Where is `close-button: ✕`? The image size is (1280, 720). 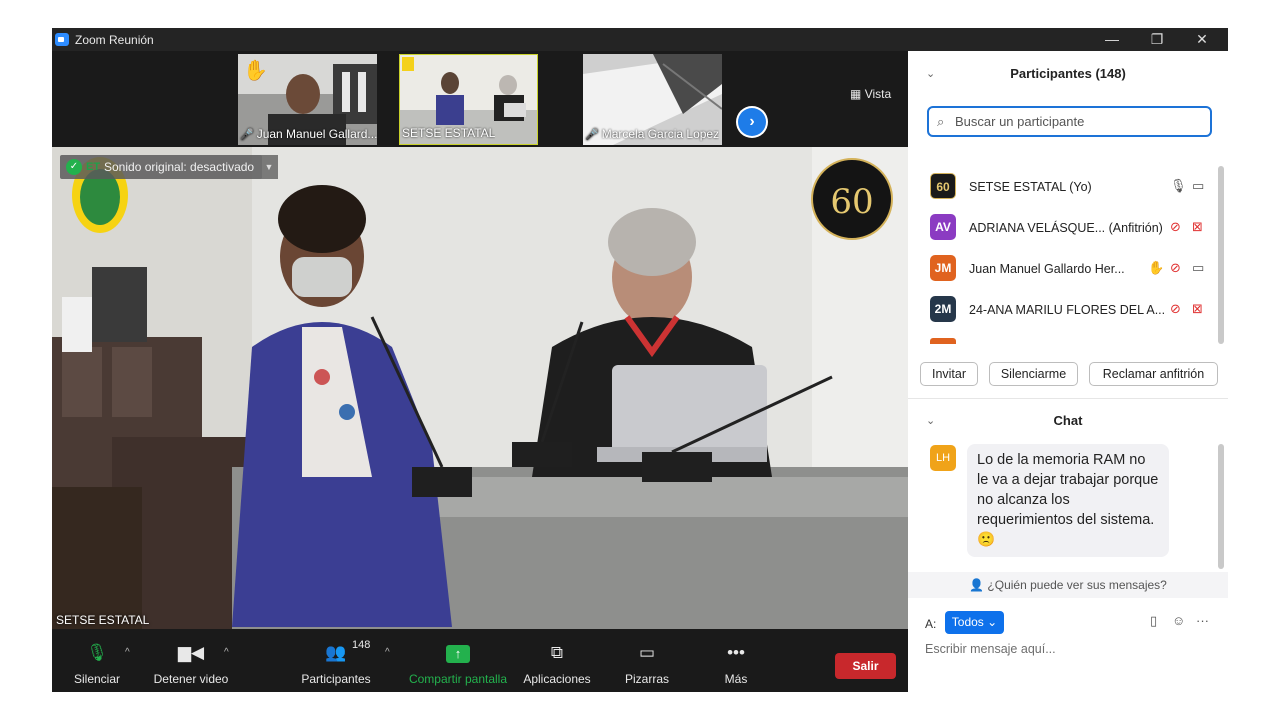 close-button: ✕ is located at coordinates (1202, 39).